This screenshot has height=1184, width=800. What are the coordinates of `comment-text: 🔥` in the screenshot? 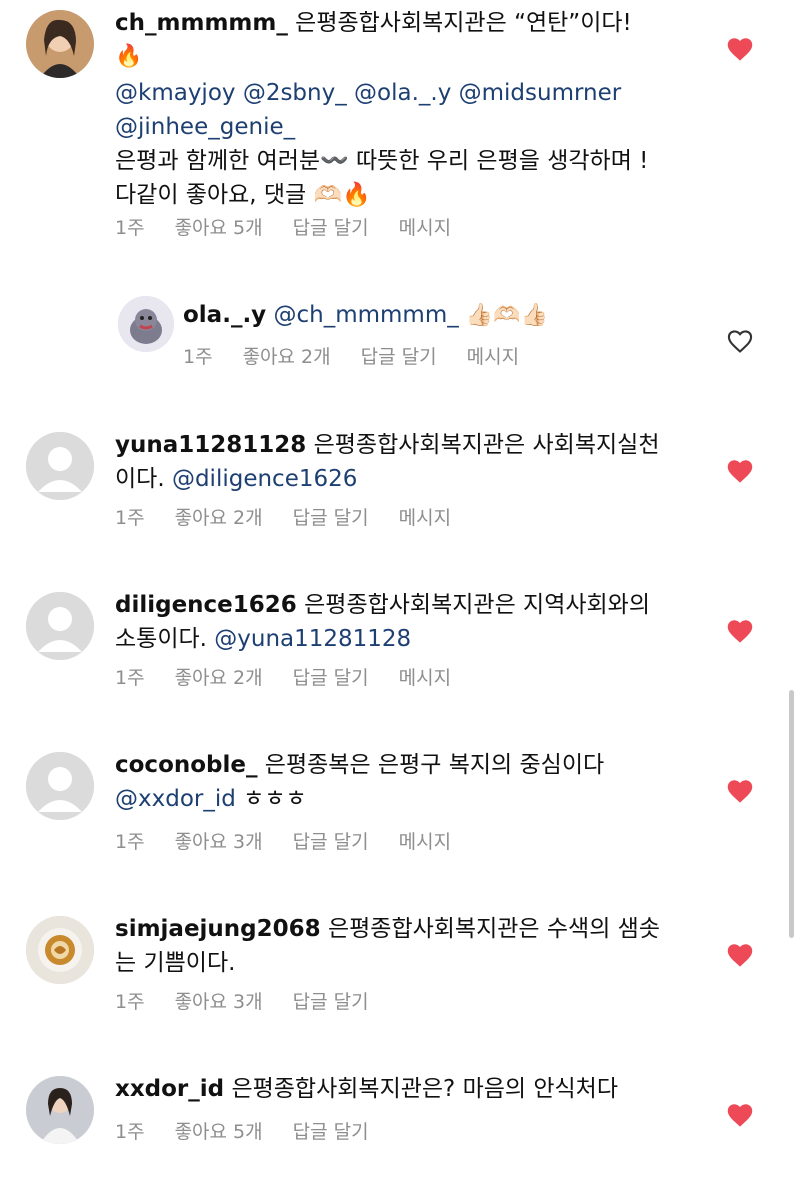 It's located at (129, 56).